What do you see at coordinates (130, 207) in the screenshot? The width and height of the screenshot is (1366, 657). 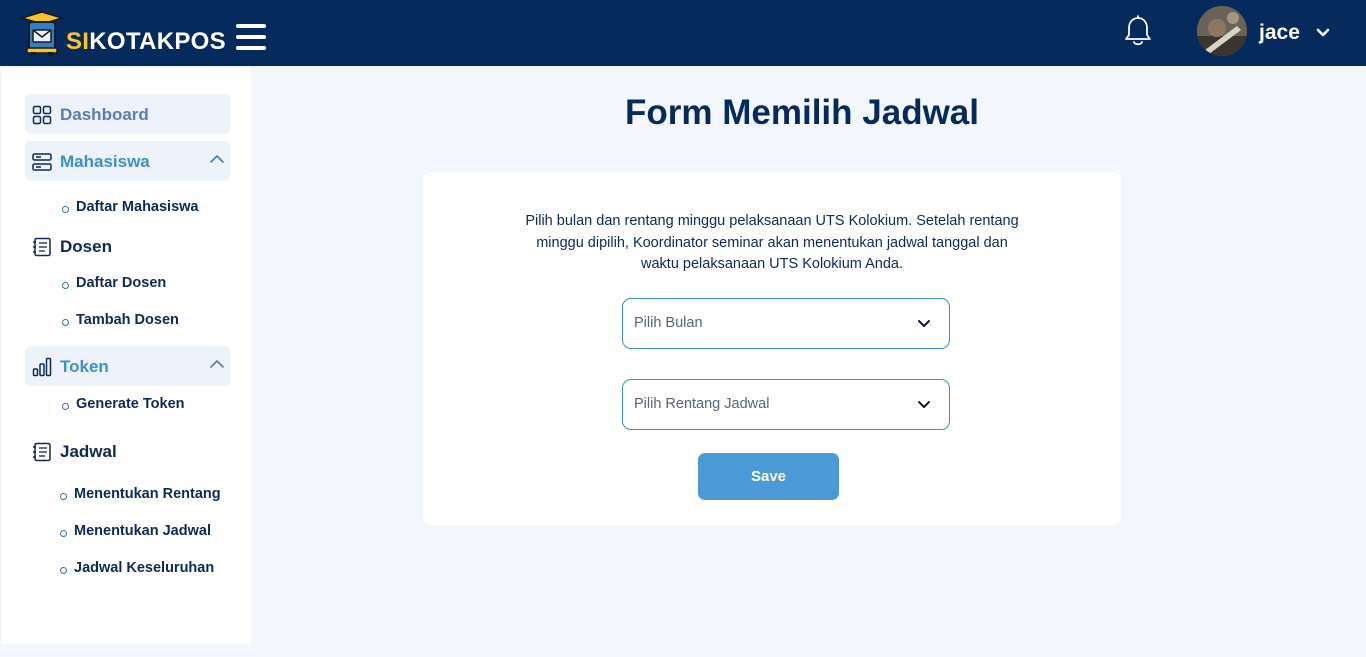 I see `sidebar-subitem-daftar-mahasiswa: Daftar Mahasiswa` at bounding box center [130, 207].